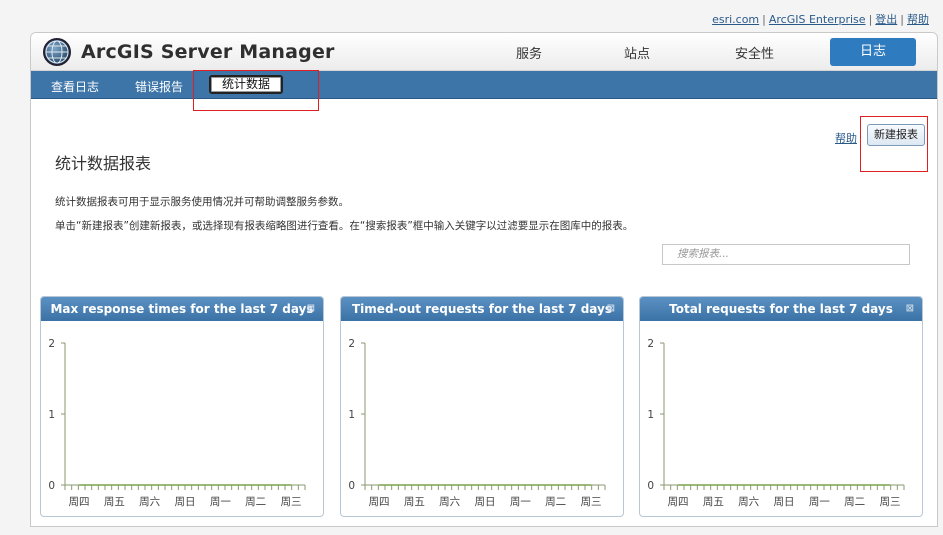 This screenshot has height=535, width=943. I want to click on chart-title-text: Max response times for the last 7 days, so click(182, 309).